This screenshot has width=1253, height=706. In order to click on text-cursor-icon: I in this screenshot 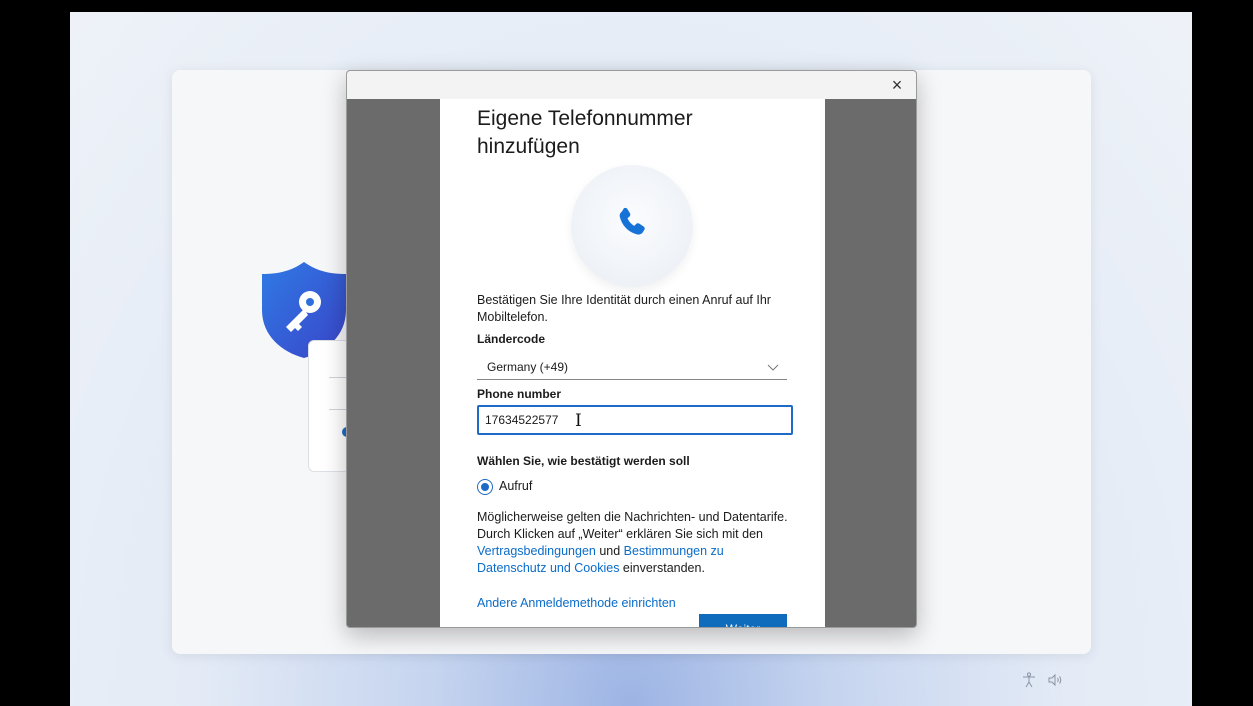, I will do `click(578, 421)`.